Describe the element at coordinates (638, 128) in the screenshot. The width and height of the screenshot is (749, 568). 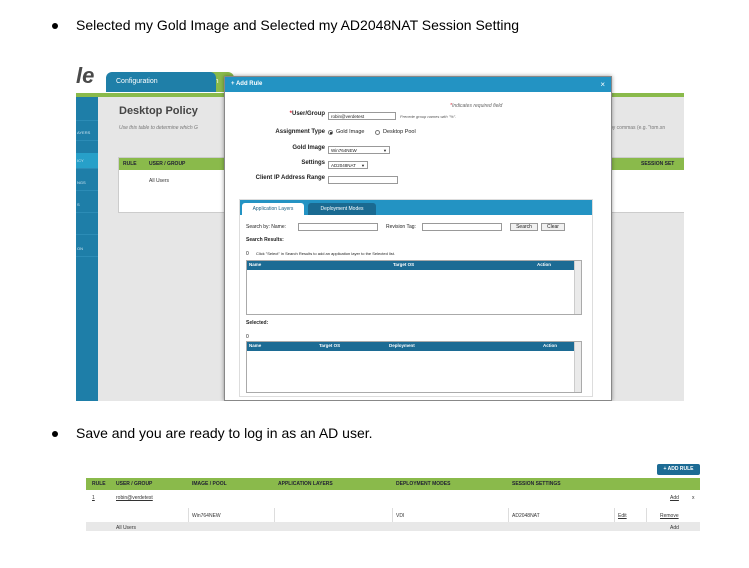
I see `page-subtitle-right: by commas (e.g. "tom.sn` at that location.